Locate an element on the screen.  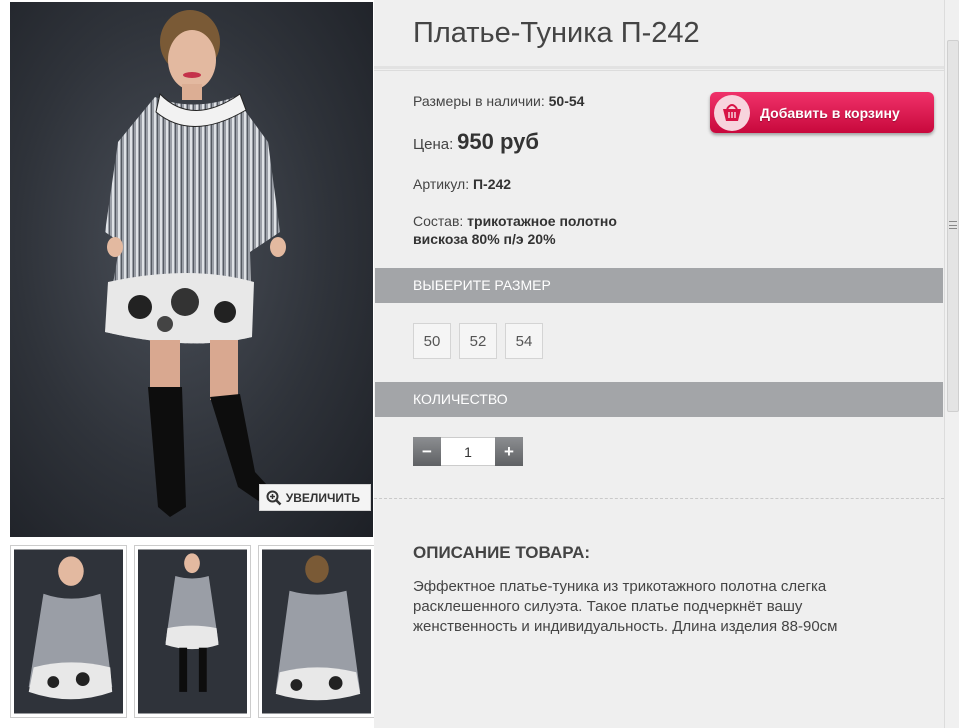
model-photo-illustration is located at coordinates (195, 263).